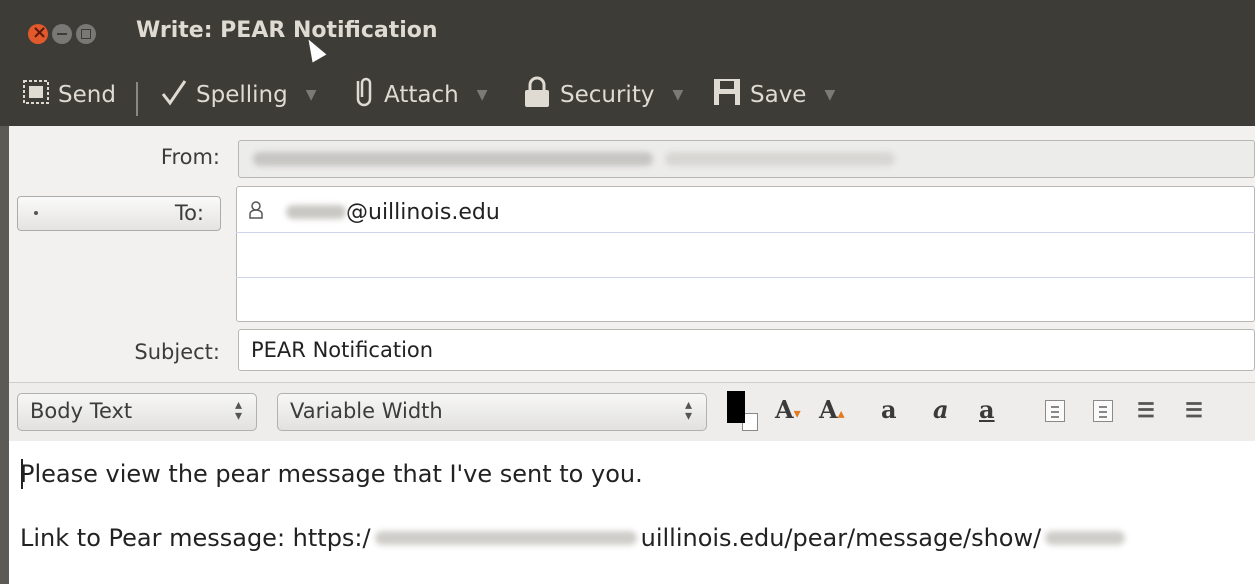 This screenshot has width=1255, height=584. I want to click on paragraph-style-select: Body Text ▴ ▾, so click(137, 412).